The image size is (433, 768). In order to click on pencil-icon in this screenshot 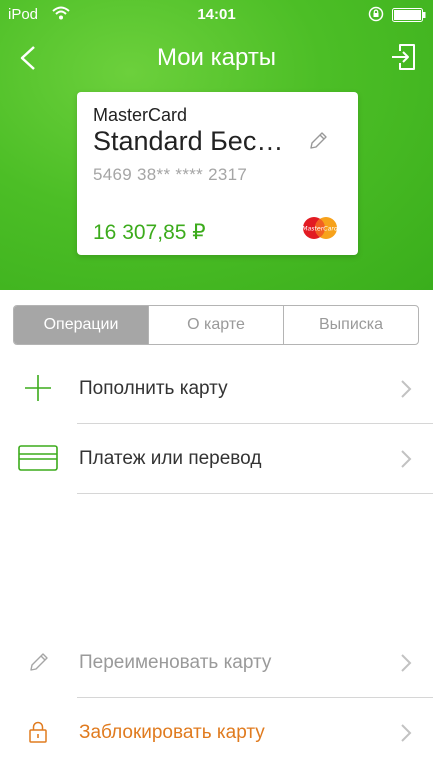, I will do `click(39, 662)`.